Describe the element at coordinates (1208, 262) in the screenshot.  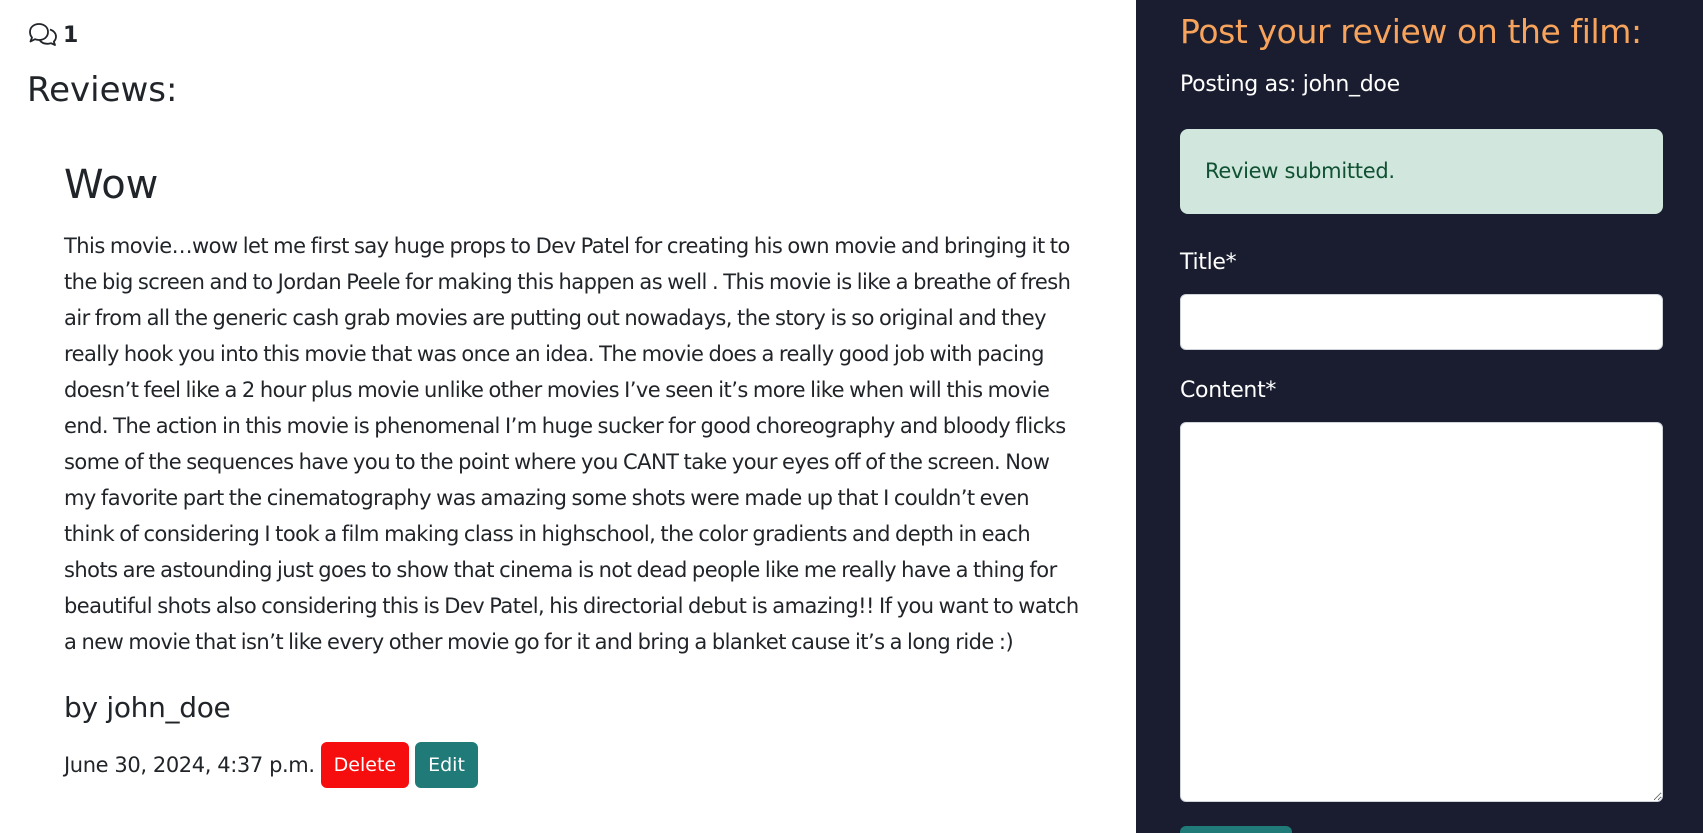
I see `title-label: Title*` at that location.